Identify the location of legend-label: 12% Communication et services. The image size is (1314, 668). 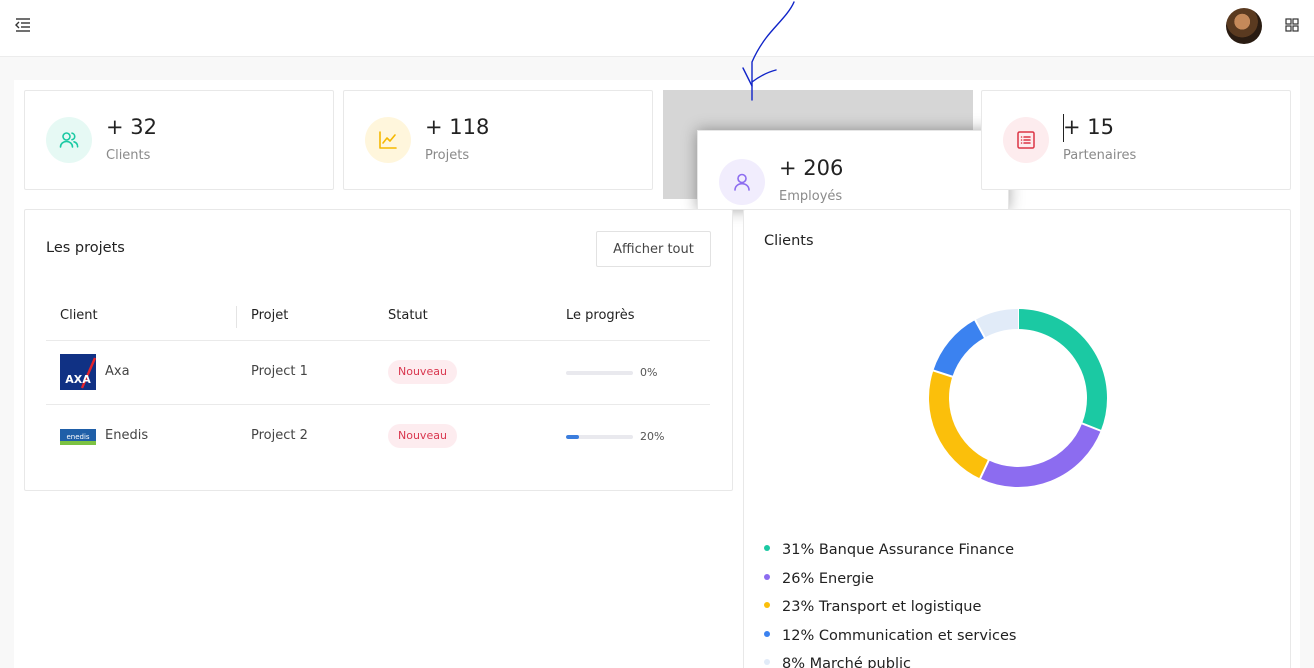
(899, 636).